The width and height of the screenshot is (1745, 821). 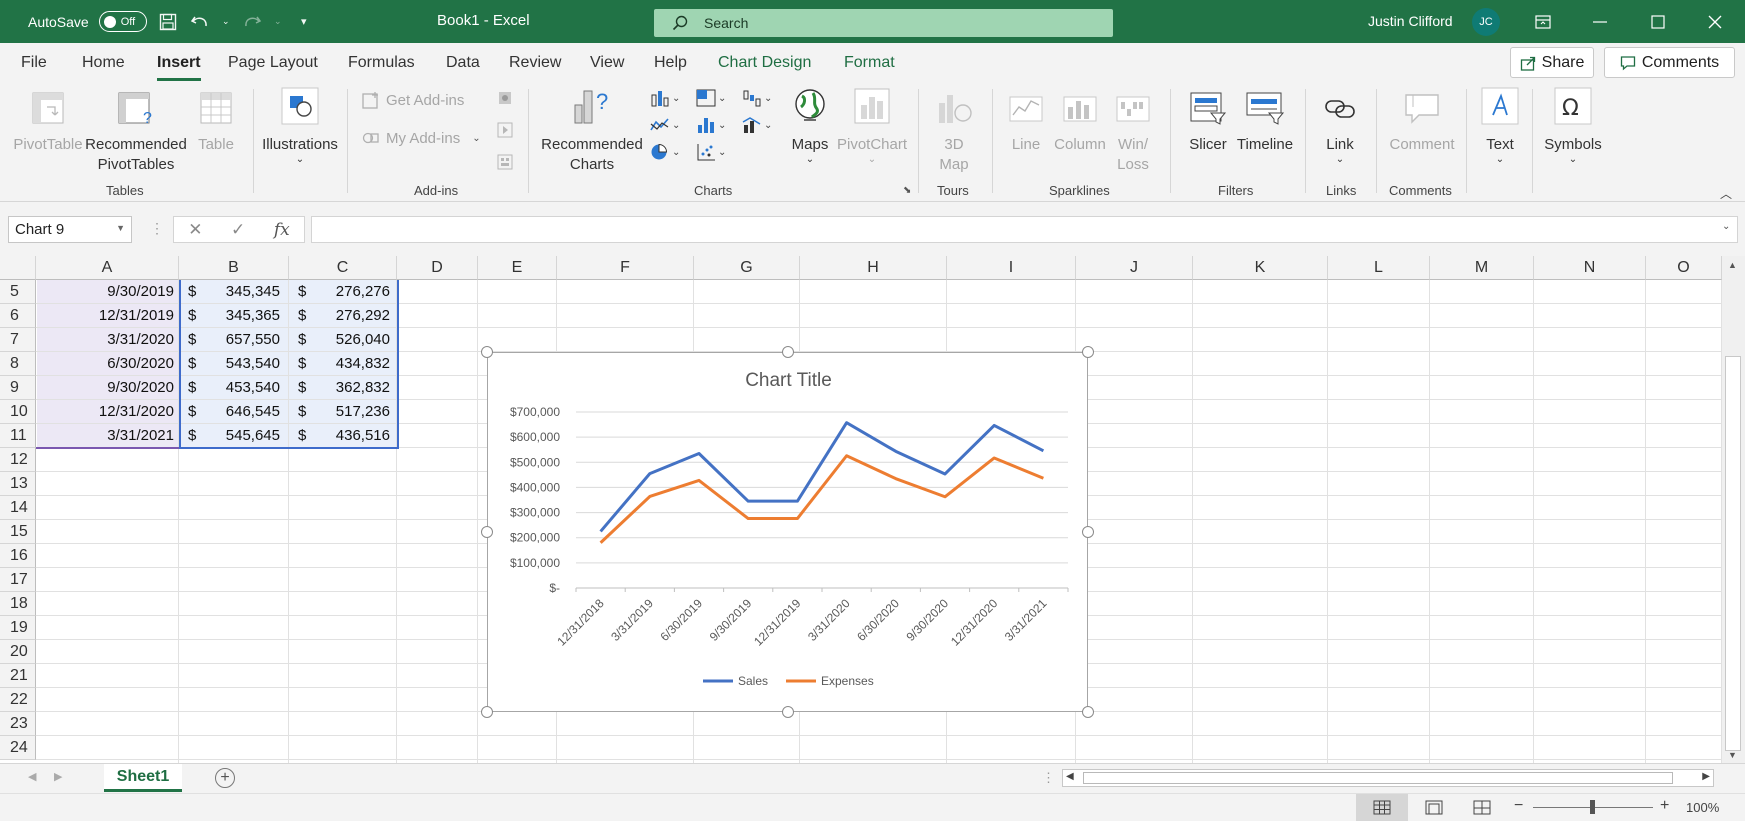 What do you see at coordinates (18, 604) in the screenshot?
I see `row-header: 18` at bounding box center [18, 604].